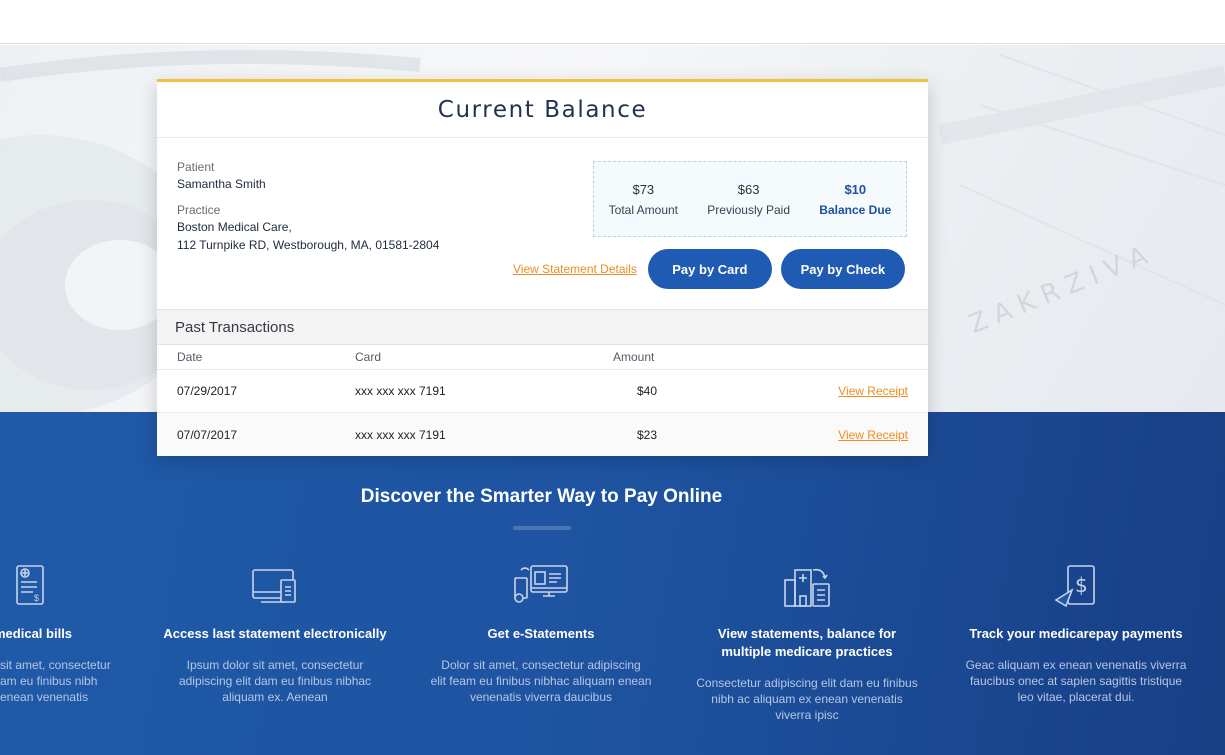 Image resolution: width=1225 pixels, height=755 pixels. I want to click on previously-paid: $63 Previously Paid, so click(748, 199).